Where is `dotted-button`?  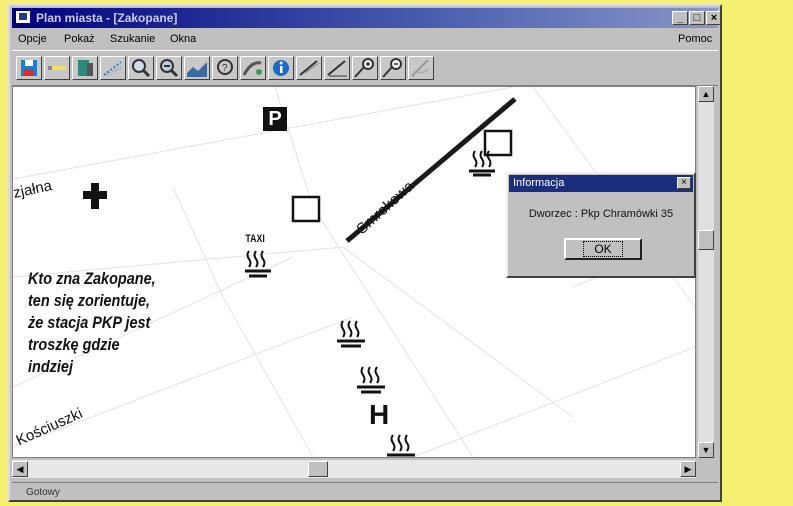 dotted-button is located at coordinates (113, 68).